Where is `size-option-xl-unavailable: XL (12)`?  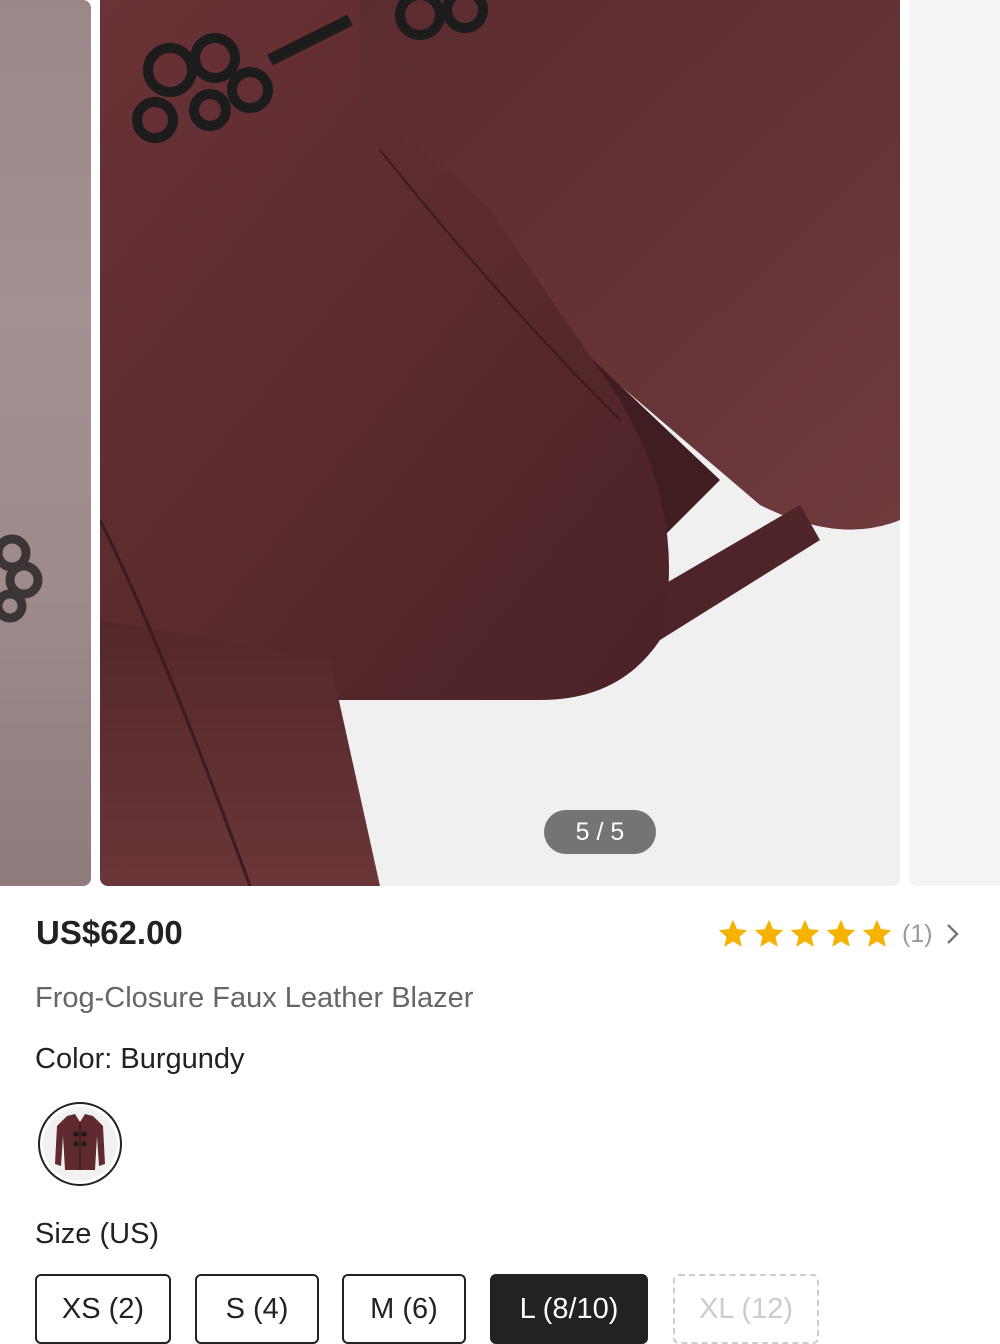
size-option-xl-unavailable: XL (12) is located at coordinates (746, 1309).